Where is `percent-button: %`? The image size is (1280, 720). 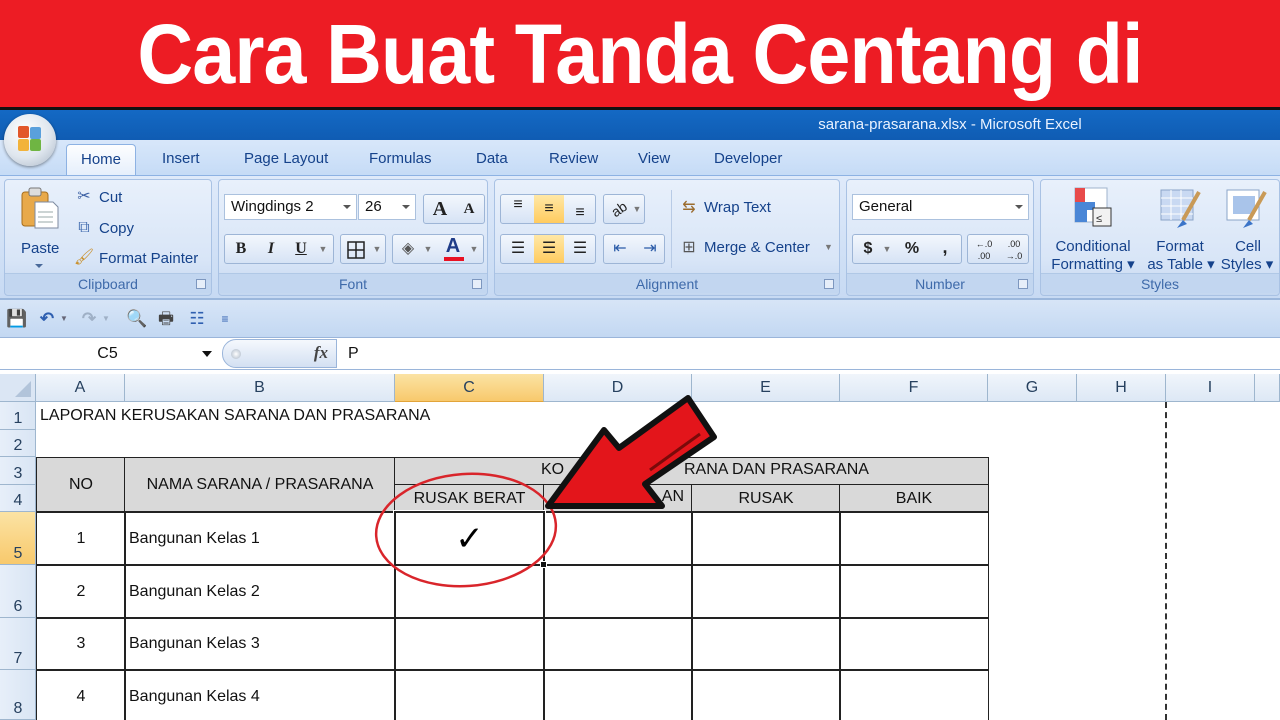 percent-button: % is located at coordinates (912, 249).